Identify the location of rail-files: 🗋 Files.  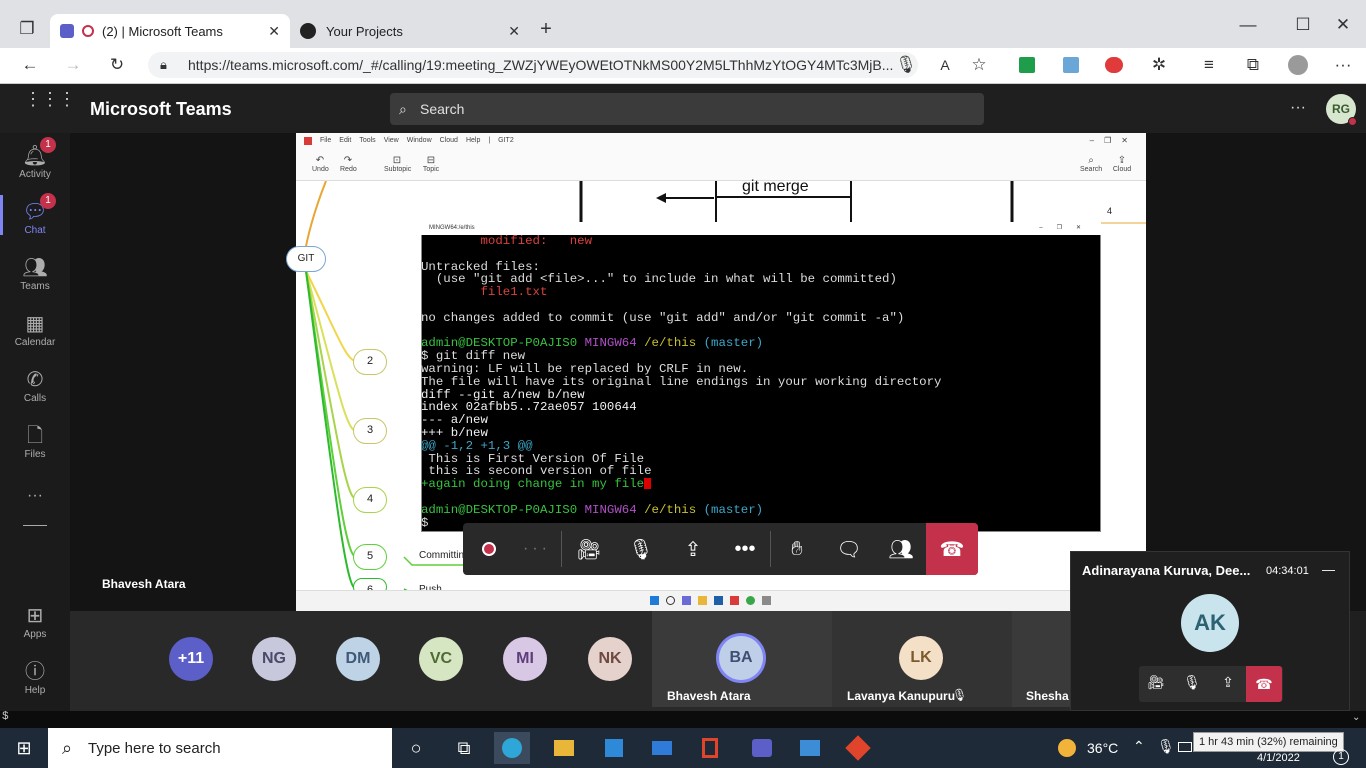
(35, 441).